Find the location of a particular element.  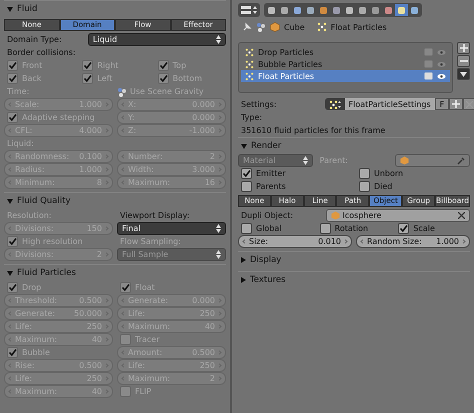

editor-type-button is located at coordinates (249, 10).